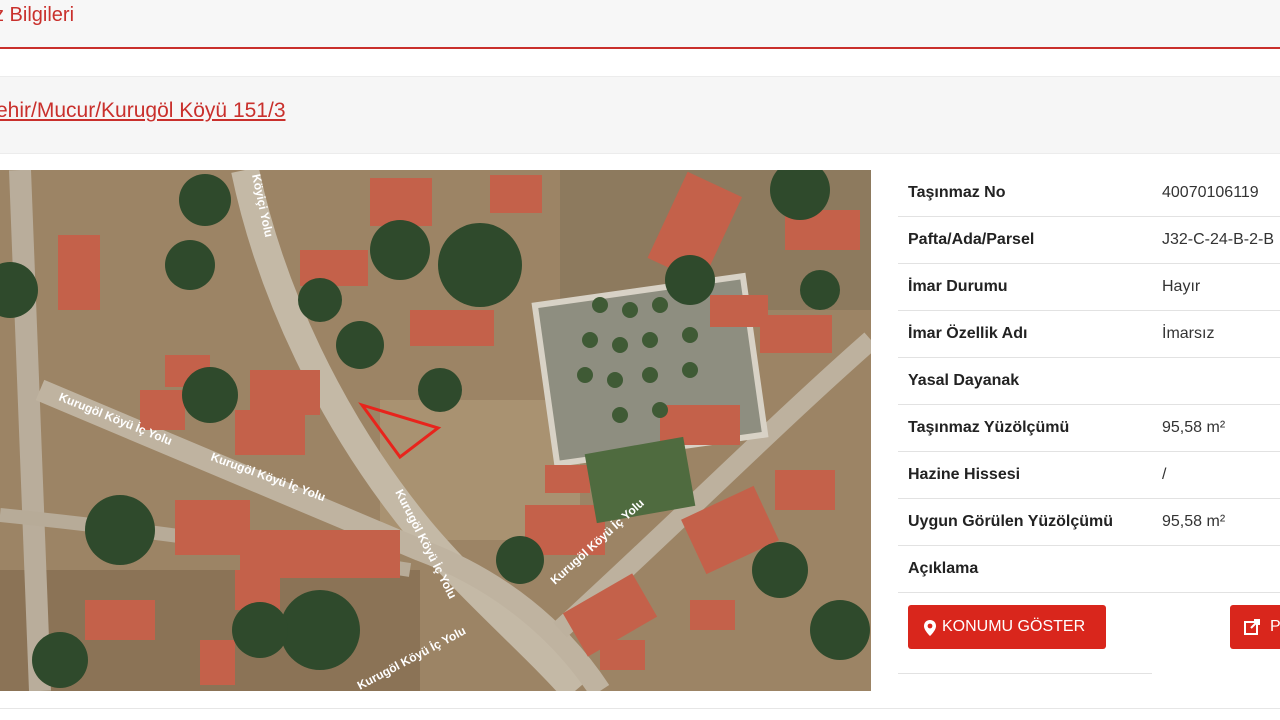 The width and height of the screenshot is (1280, 720). What do you see at coordinates (957, 192) in the screenshot?
I see `info-label: Taşınmaz No` at bounding box center [957, 192].